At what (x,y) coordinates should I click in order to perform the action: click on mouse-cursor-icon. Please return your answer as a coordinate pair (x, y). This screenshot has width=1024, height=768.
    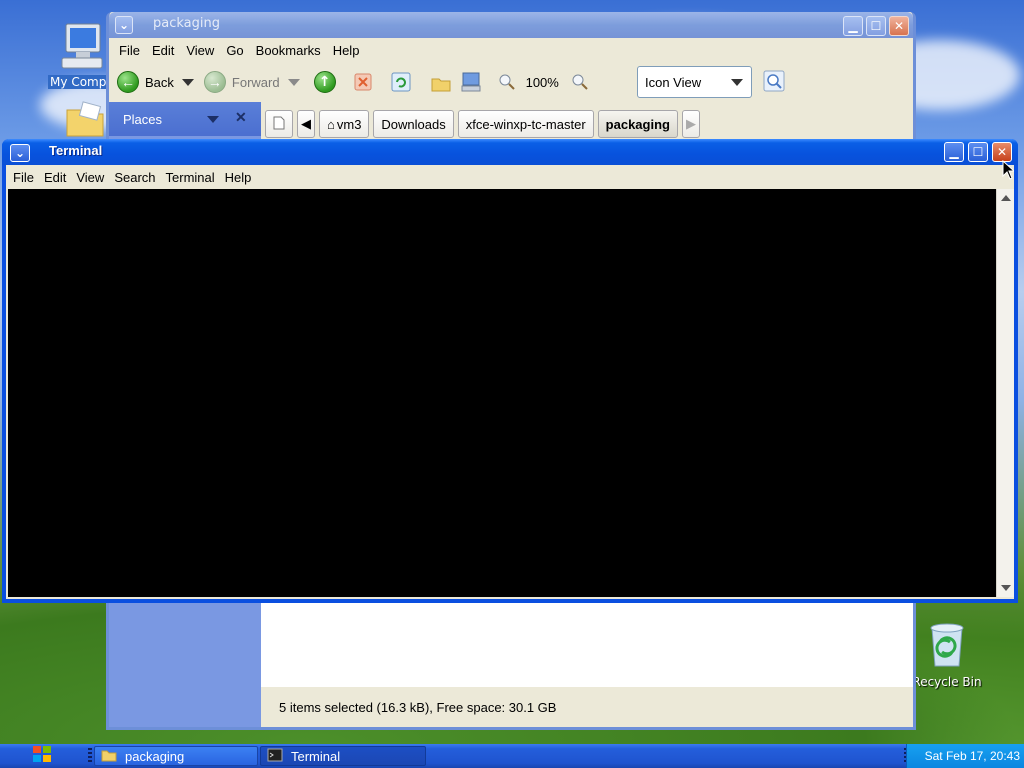
    Looking at the image, I should click on (1009, 171).